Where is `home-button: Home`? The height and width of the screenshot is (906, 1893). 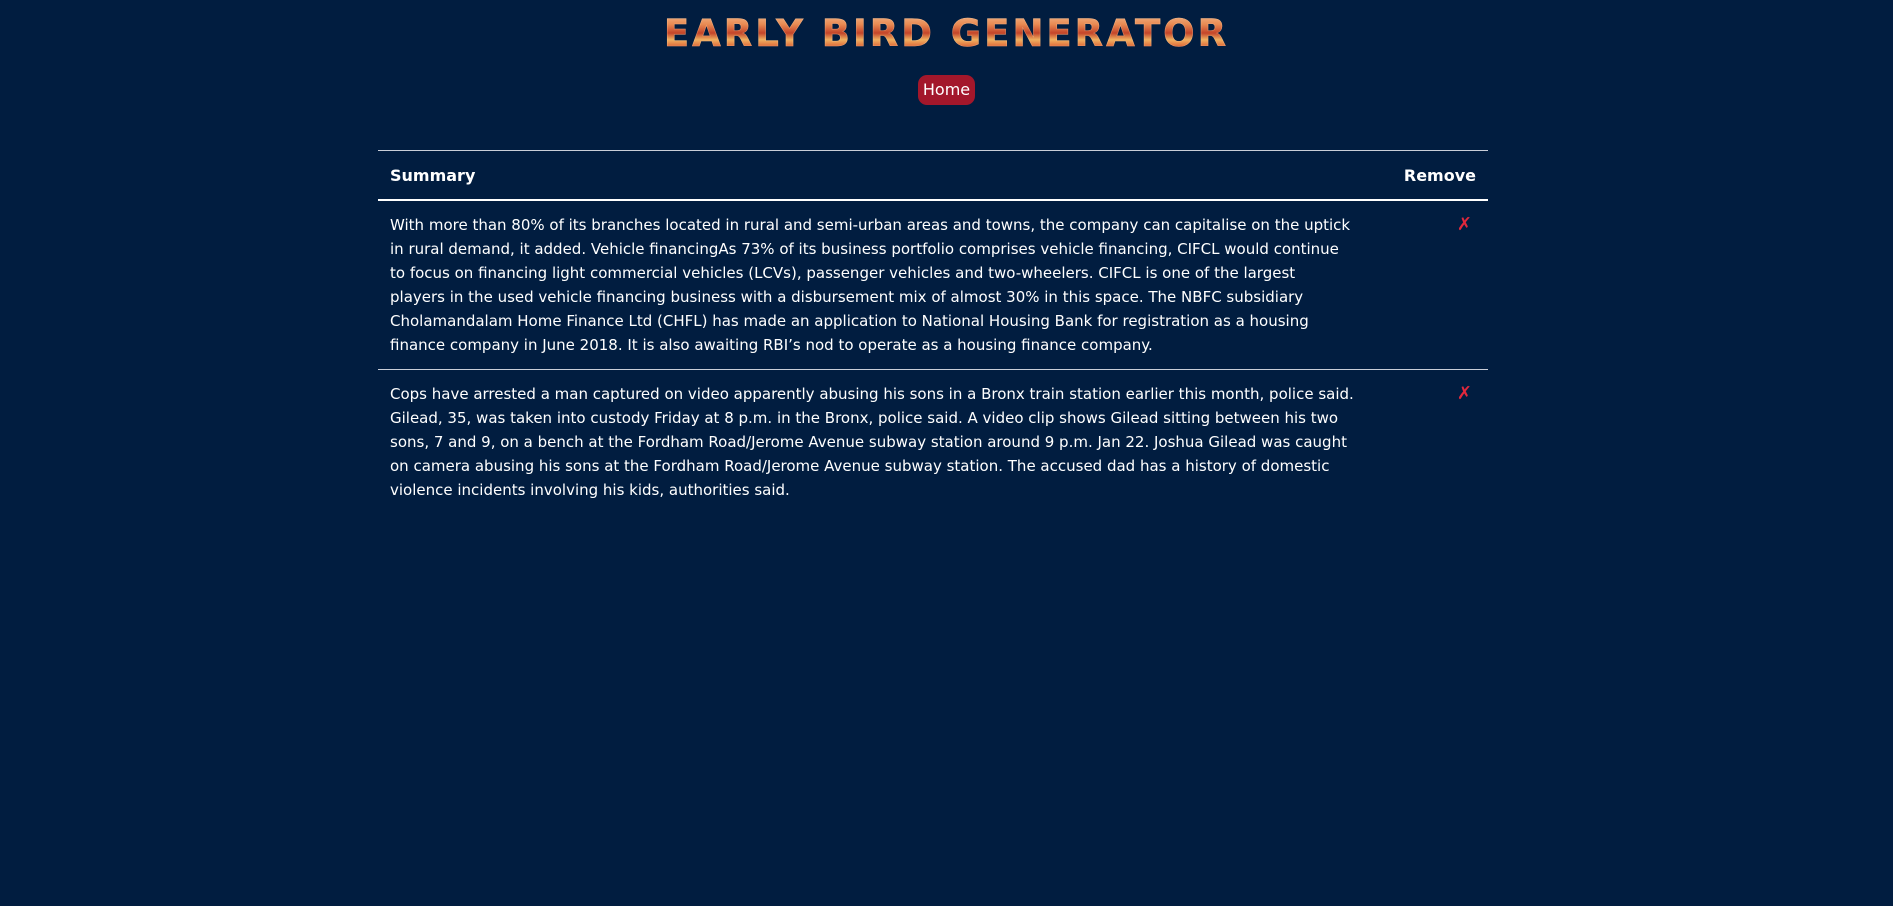 home-button: Home is located at coordinates (946, 90).